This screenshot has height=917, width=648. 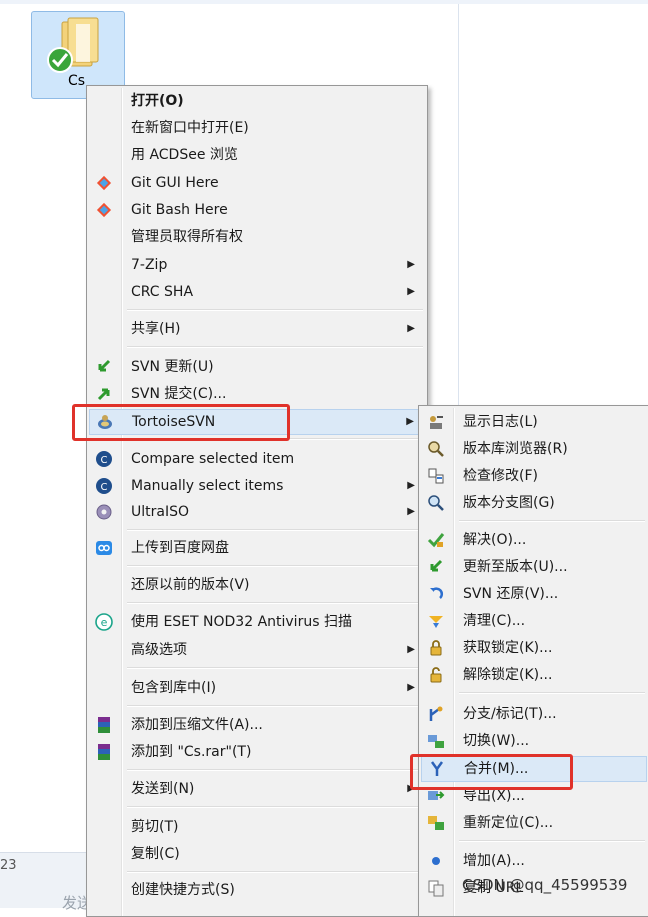 I want to click on menu-item-git-gui: Git GUI Here, so click(x=257, y=183).